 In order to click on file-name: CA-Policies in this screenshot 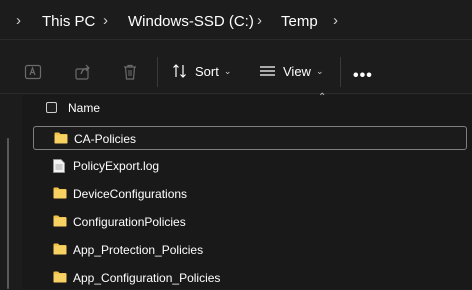, I will do `click(105, 139)`.